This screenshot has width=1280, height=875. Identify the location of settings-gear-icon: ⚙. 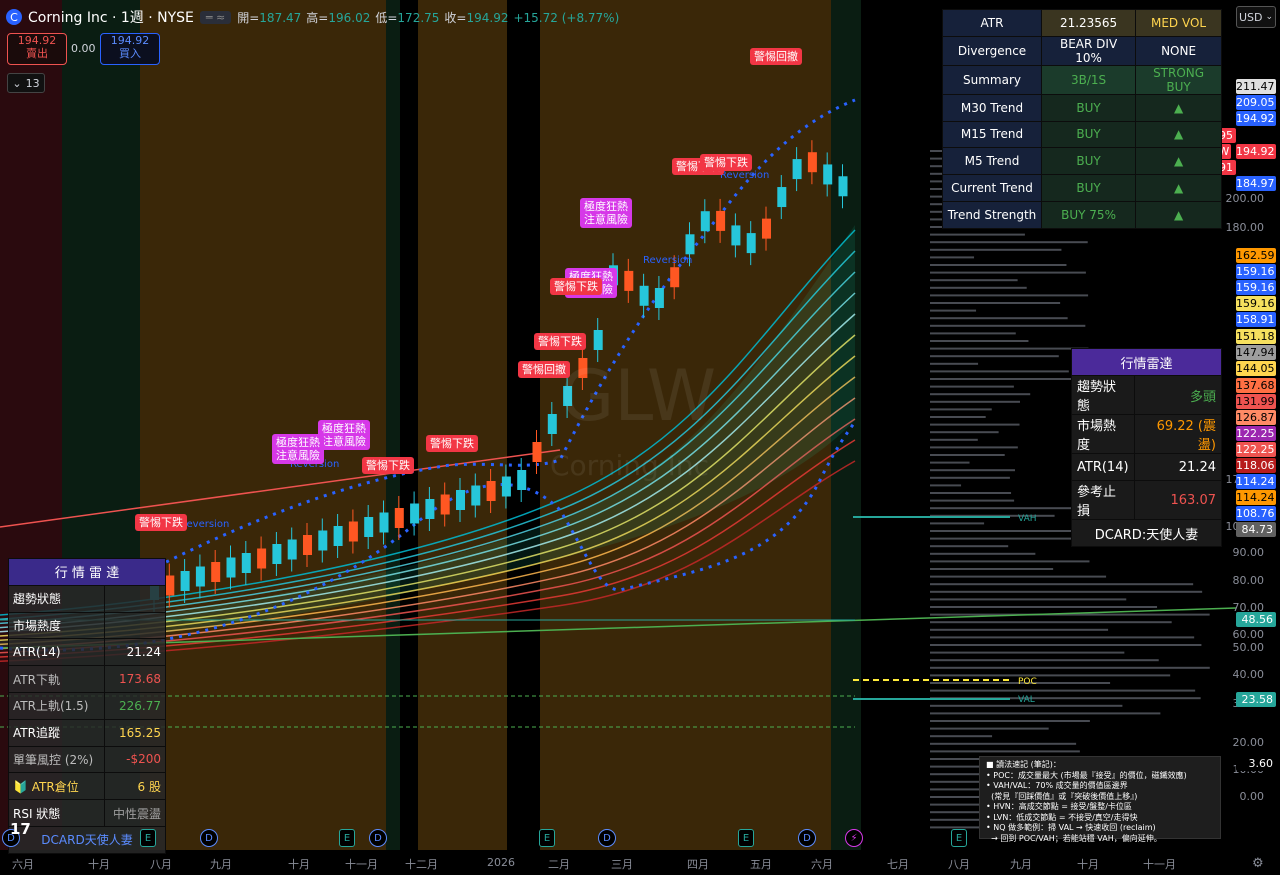
(1258, 863).